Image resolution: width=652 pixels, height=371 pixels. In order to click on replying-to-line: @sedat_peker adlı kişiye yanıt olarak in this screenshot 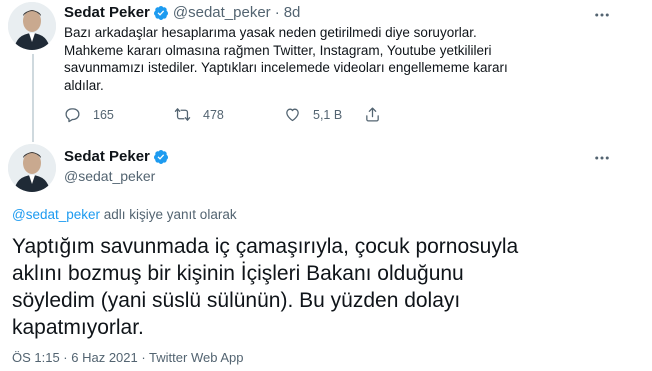, I will do `click(124, 214)`.